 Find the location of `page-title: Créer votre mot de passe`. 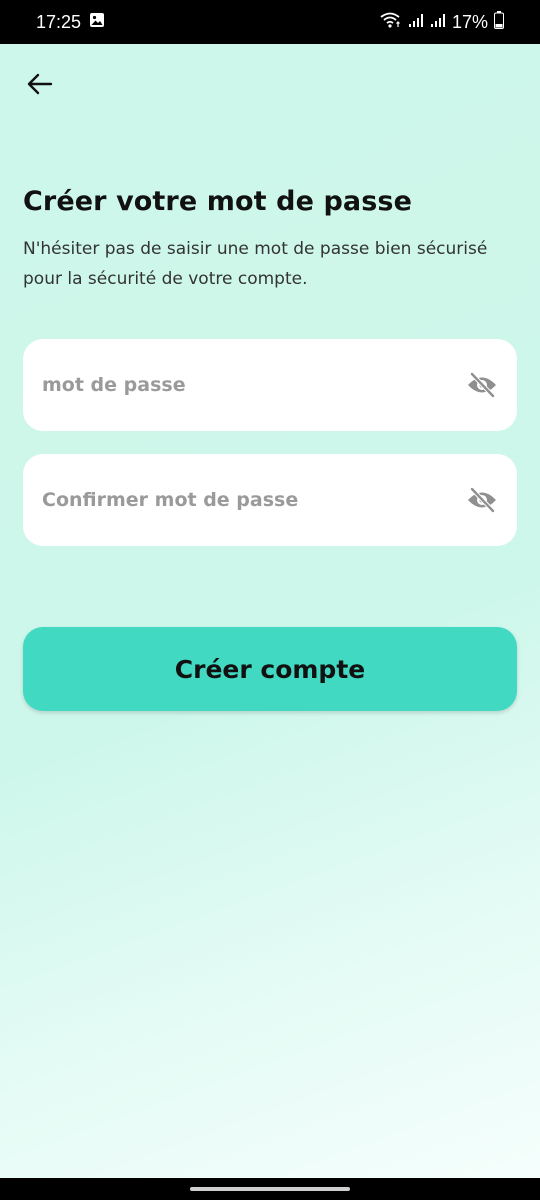

page-title: Créer votre mot de passe is located at coordinates (217, 201).